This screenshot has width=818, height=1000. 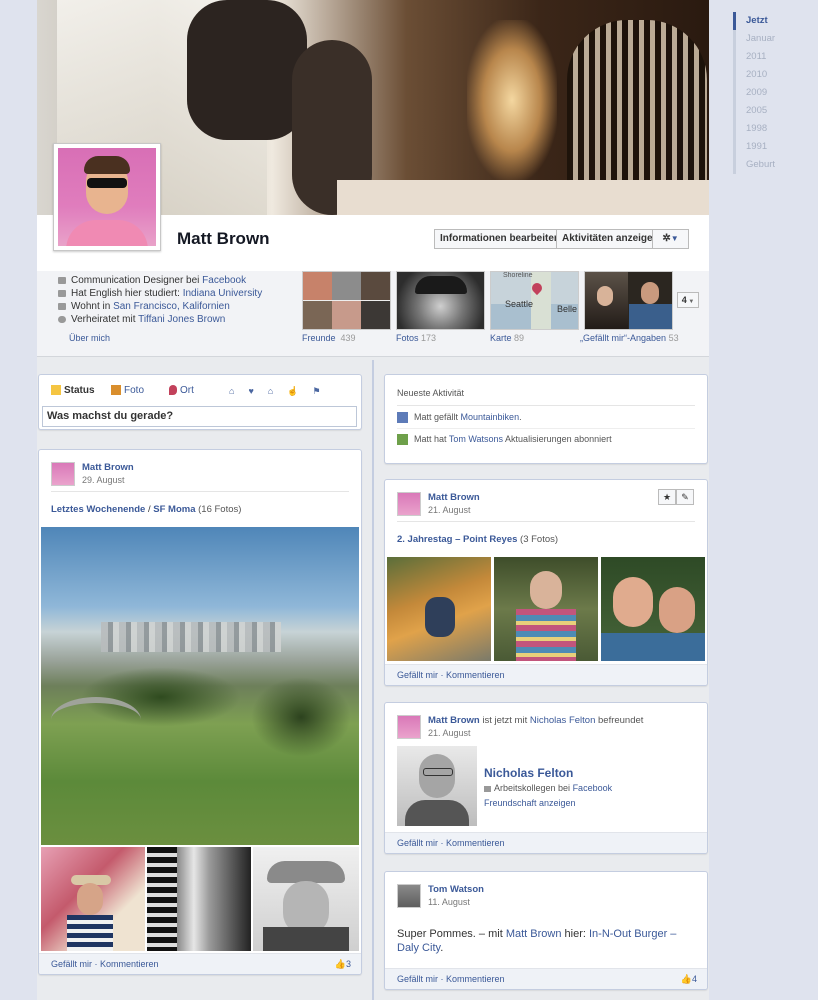 What do you see at coordinates (277, 391) in the screenshot?
I see `home-icon: ⌂` at bounding box center [277, 391].